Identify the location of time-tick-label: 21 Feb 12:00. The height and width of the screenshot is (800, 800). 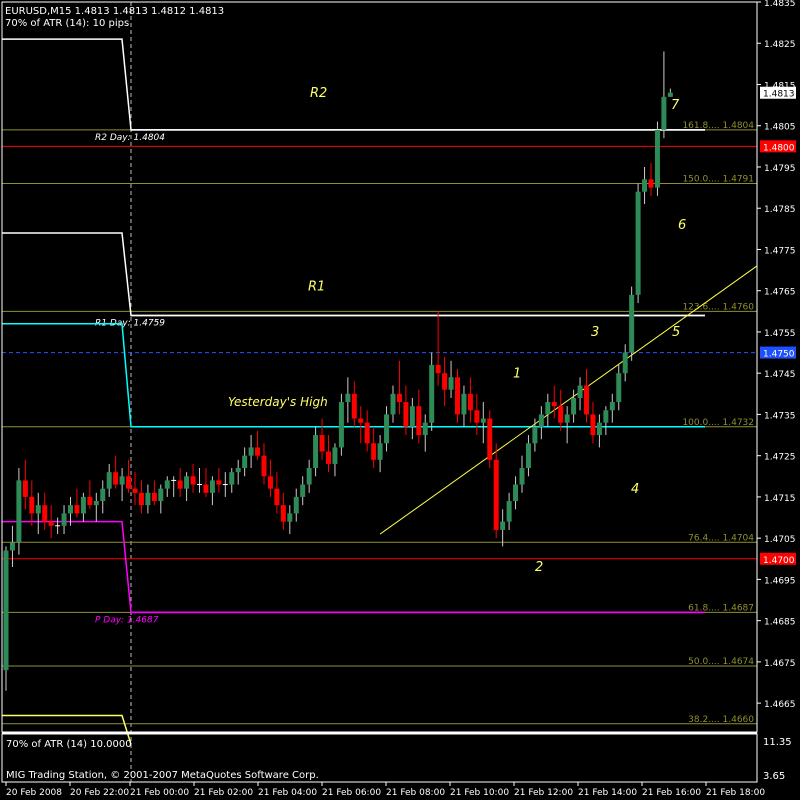
(543, 793).